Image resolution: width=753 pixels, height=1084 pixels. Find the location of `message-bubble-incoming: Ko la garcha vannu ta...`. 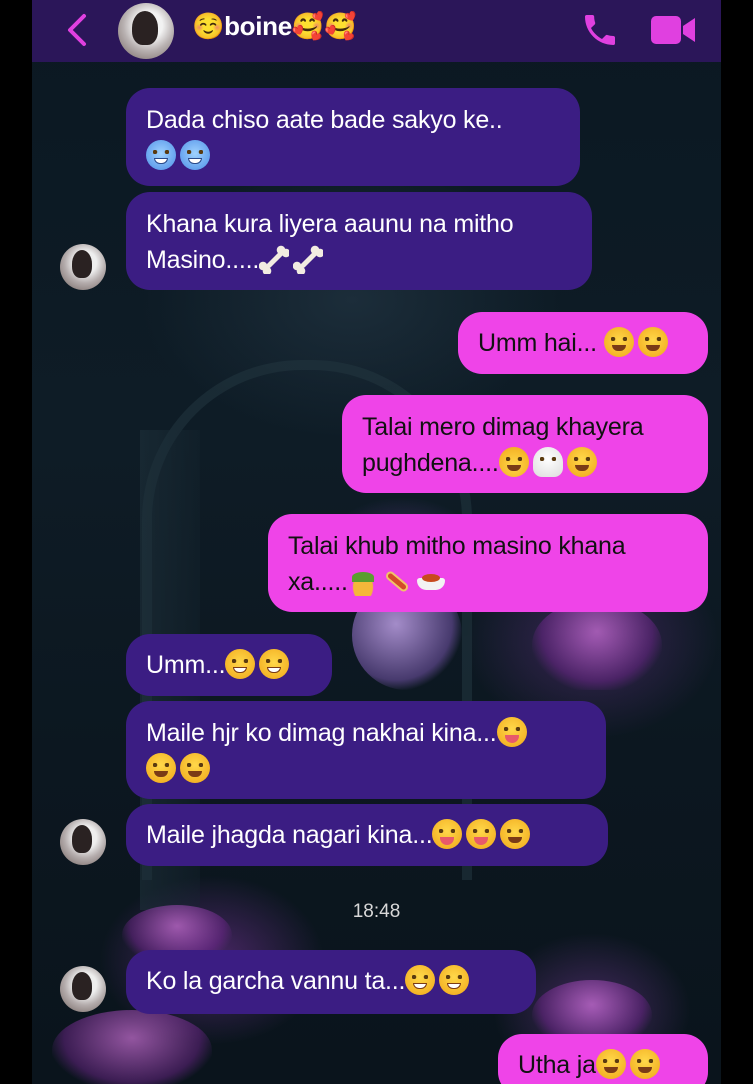

message-bubble-incoming: Ko la garcha vannu ta... is located at coordinates (331, 982).